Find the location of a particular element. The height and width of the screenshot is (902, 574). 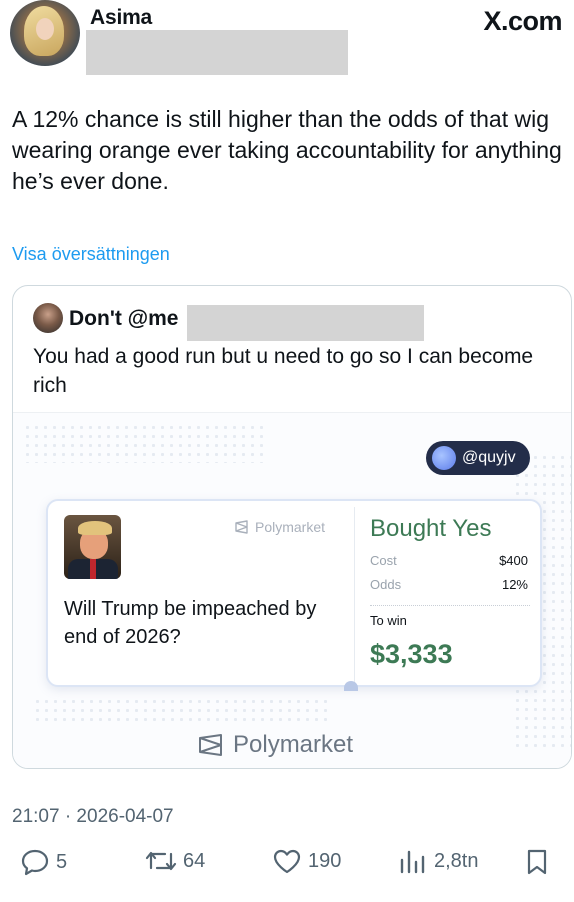

user-handle-pill: @quyjv is located at coordinates (478, 458).